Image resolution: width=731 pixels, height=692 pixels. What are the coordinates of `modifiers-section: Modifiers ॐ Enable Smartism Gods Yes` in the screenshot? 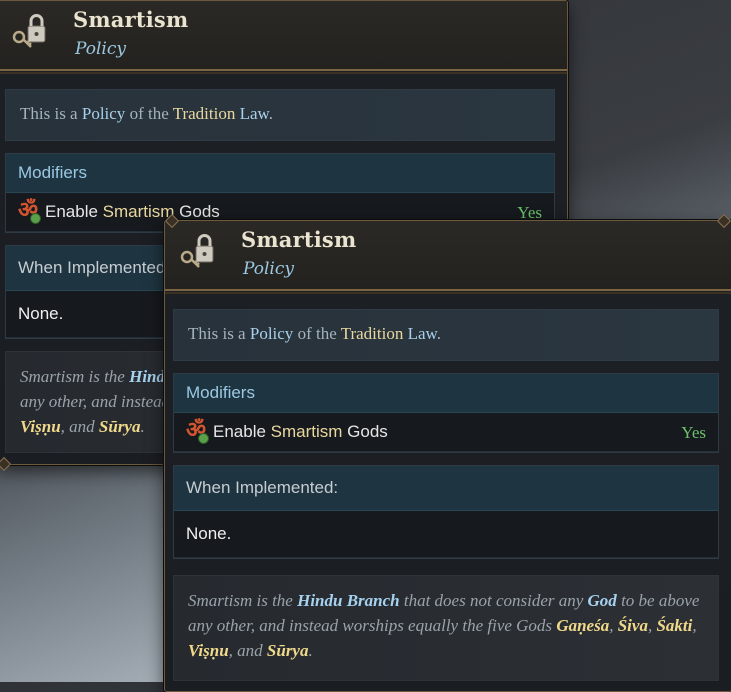 It's located at (446, 413).